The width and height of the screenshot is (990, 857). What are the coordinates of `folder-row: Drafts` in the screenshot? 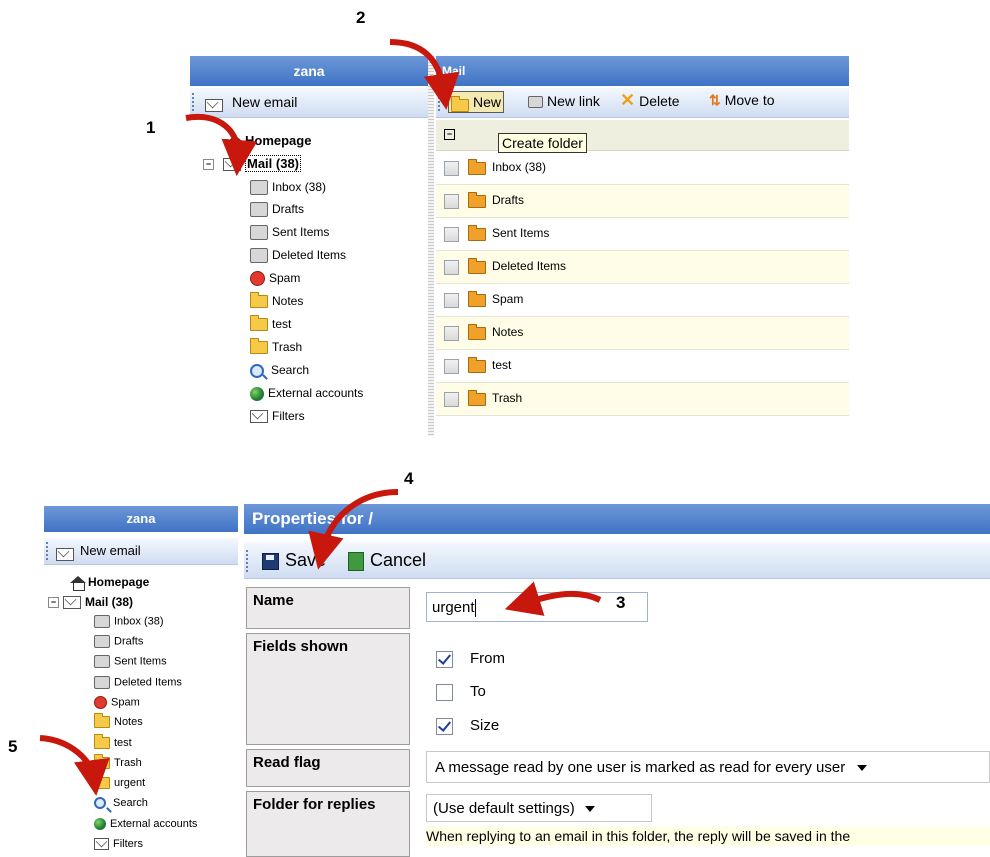 It's located at (642, 201).